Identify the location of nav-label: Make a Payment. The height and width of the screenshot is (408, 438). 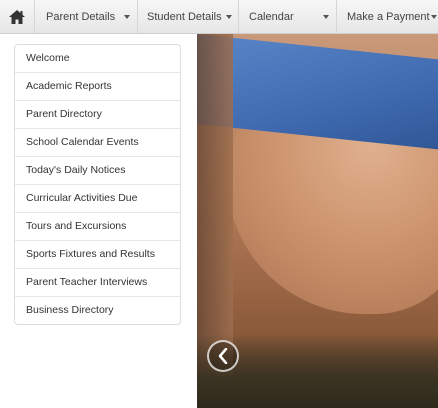
(388, 16).